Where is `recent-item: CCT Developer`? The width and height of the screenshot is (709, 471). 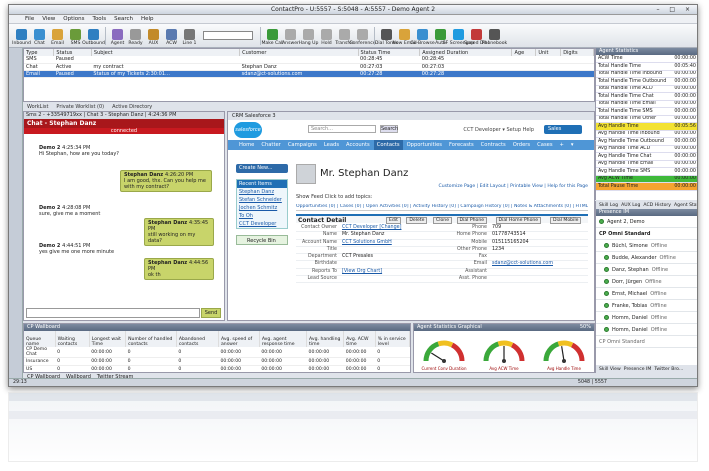 recent-item: CCT Developer is located at coordinates (262, 224).